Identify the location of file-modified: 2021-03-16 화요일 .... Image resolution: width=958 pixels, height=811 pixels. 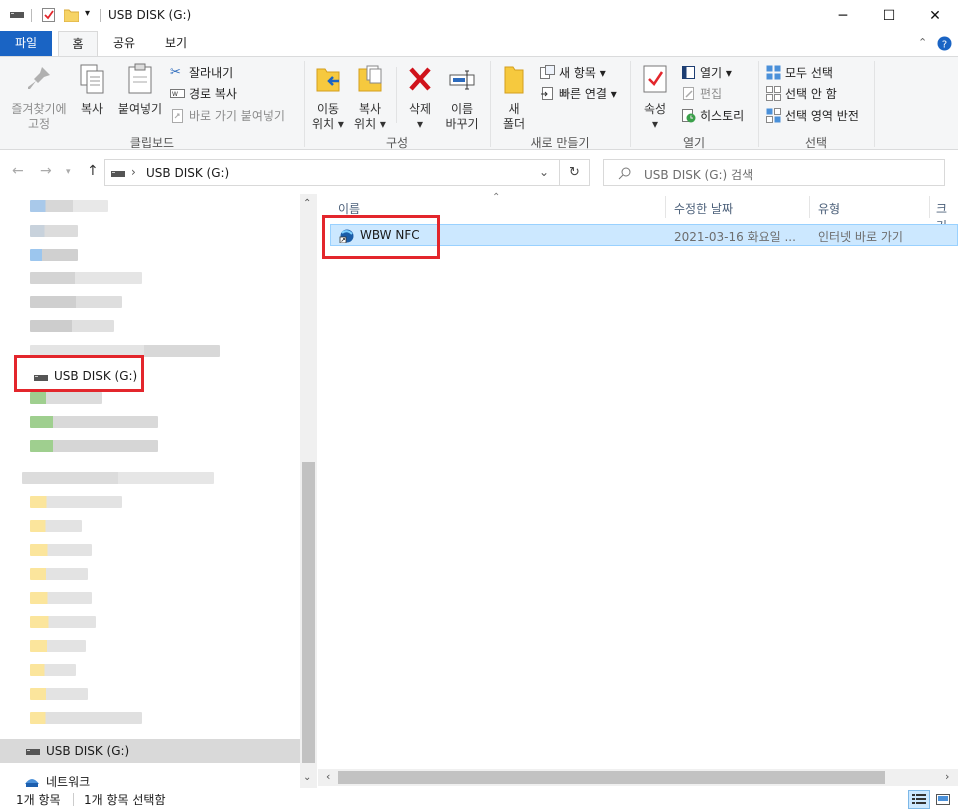
(735, 237).